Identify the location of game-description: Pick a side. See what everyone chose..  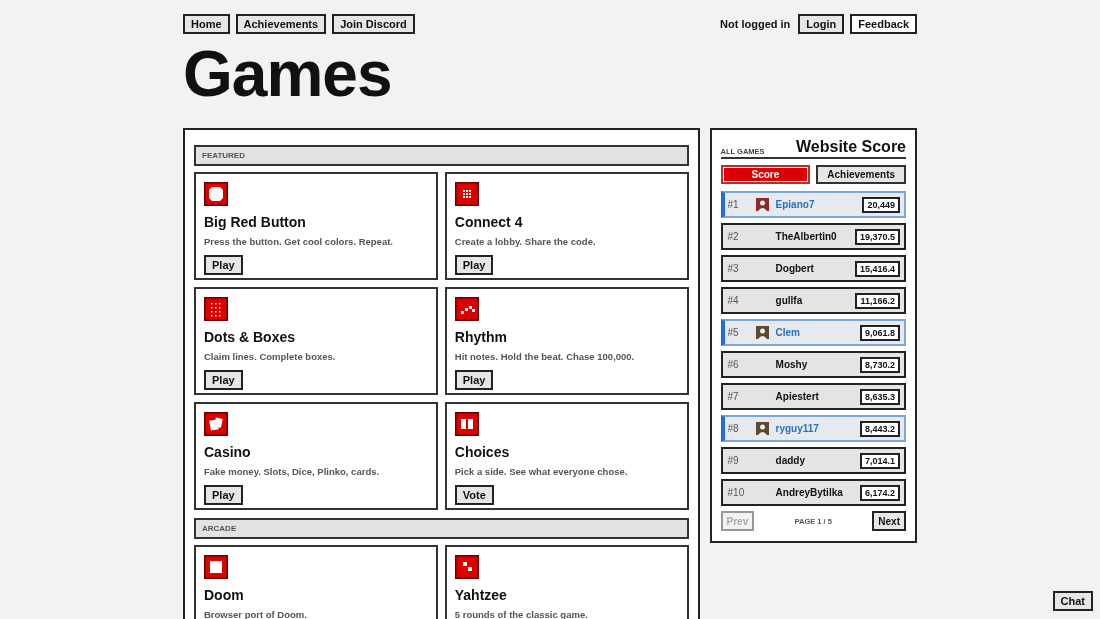
(541, 471).